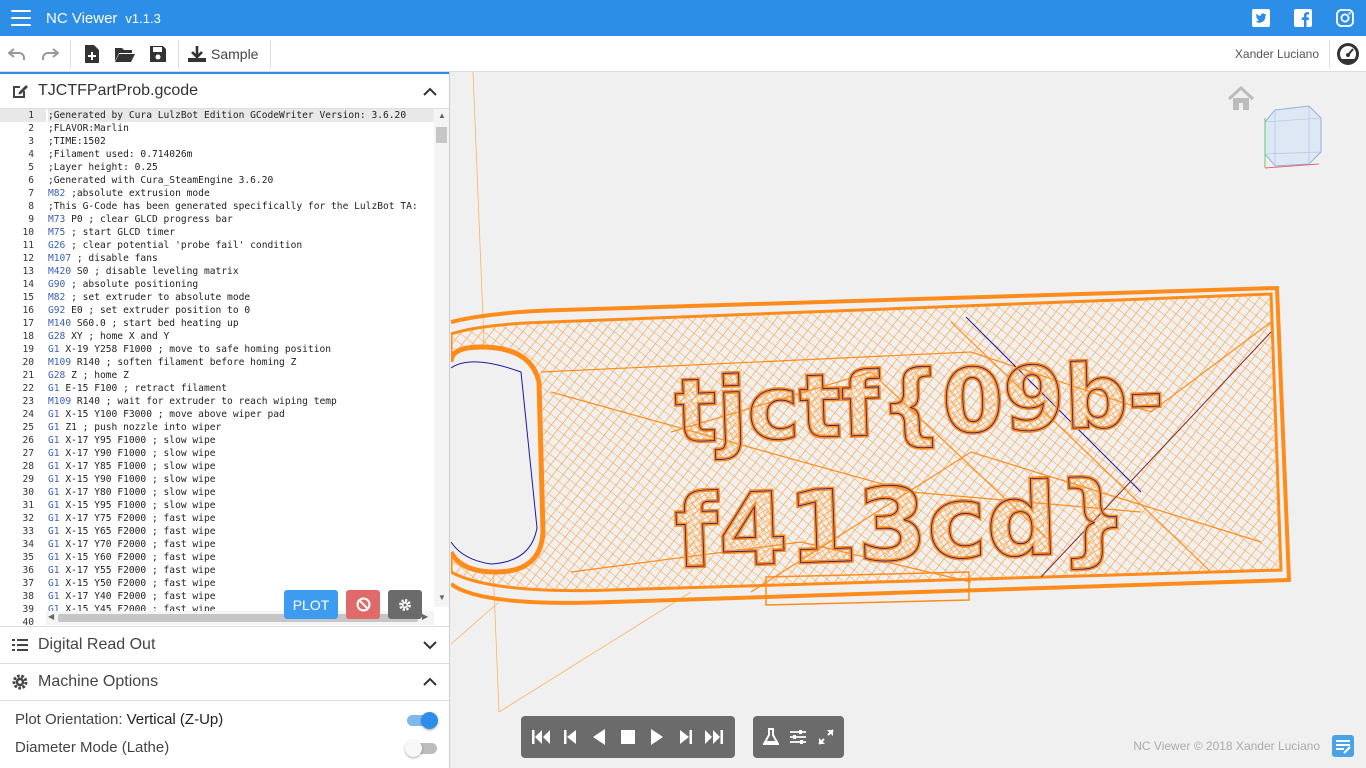 The image size is (1366, 768). What do you see at coordinates (224, 682) in the screenshot?
I see `machine-options-header: Machine Options` at bounding box center [224, 682].